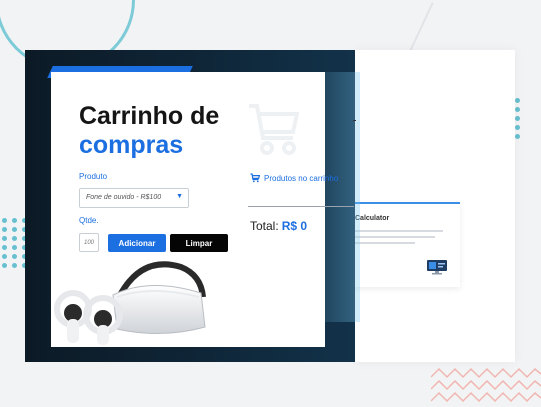 The width and height of the screenshot is (541, 407). I want to click on page-title-accent: compras, so click(131, 145).